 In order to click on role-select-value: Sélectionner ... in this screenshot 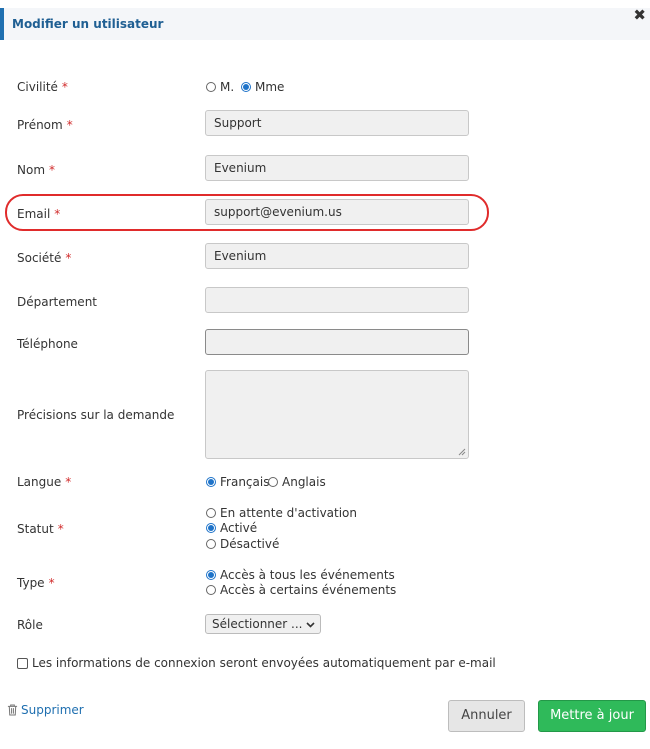, I will do `click(257, 624)`.